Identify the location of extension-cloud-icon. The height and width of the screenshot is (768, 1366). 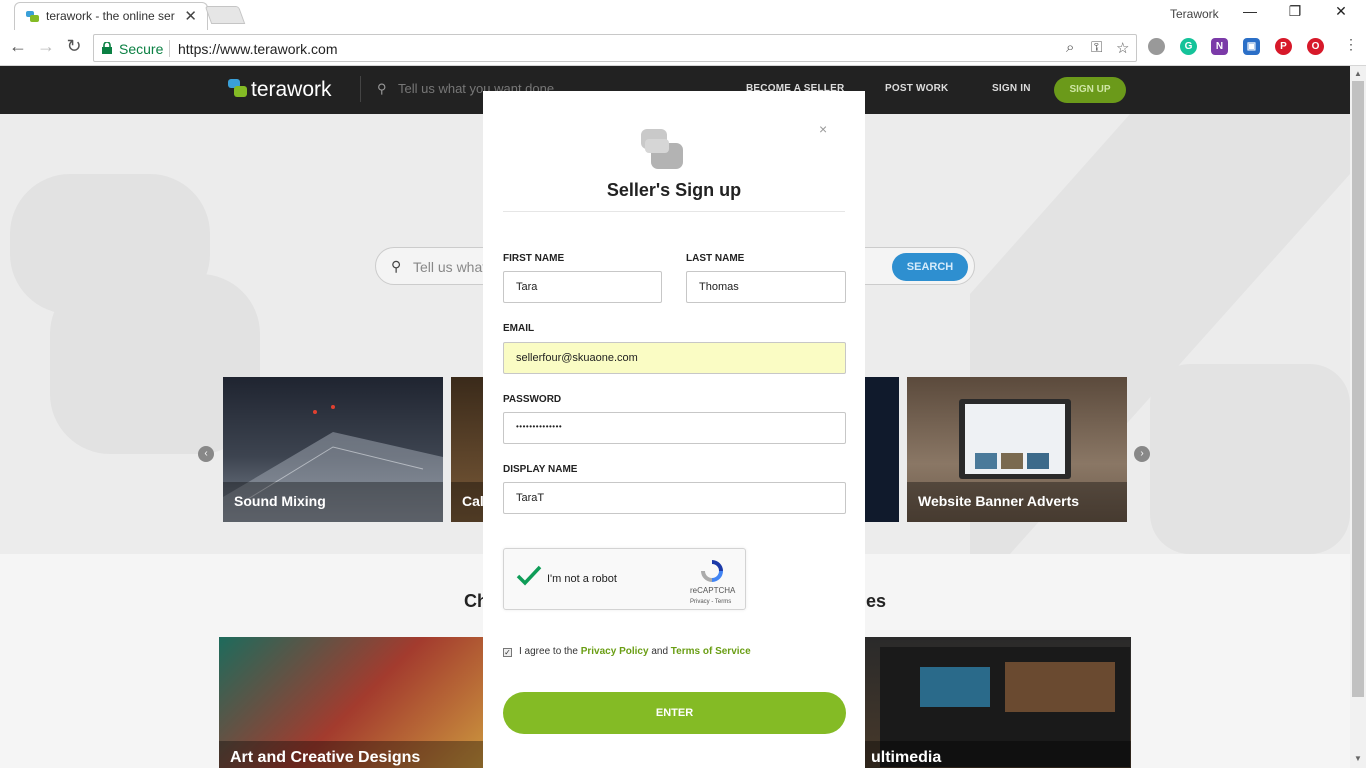
(1156, 46).